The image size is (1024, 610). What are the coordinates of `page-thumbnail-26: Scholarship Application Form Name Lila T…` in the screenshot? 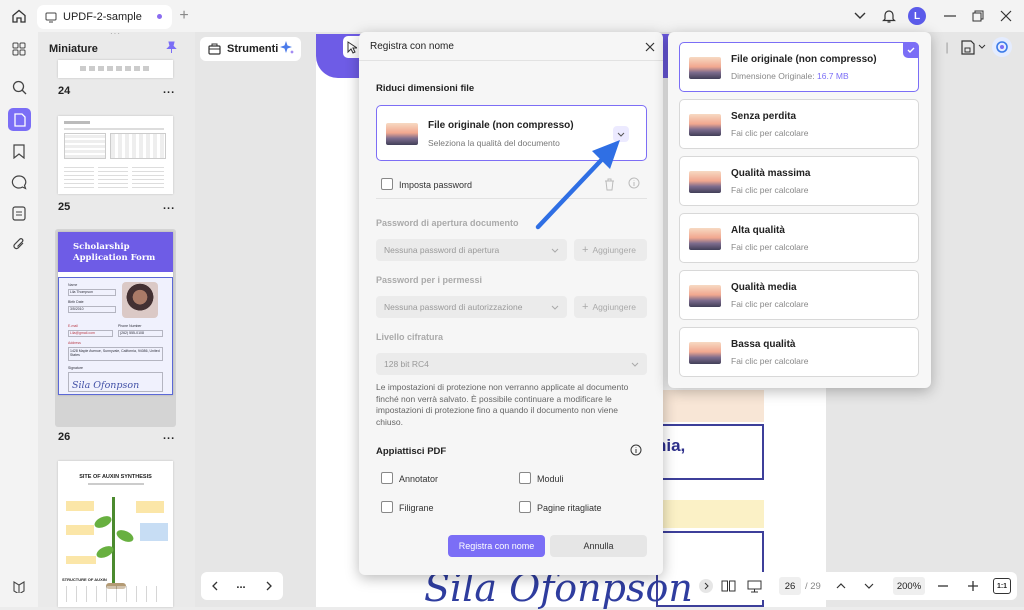 It's located at (115, 313).